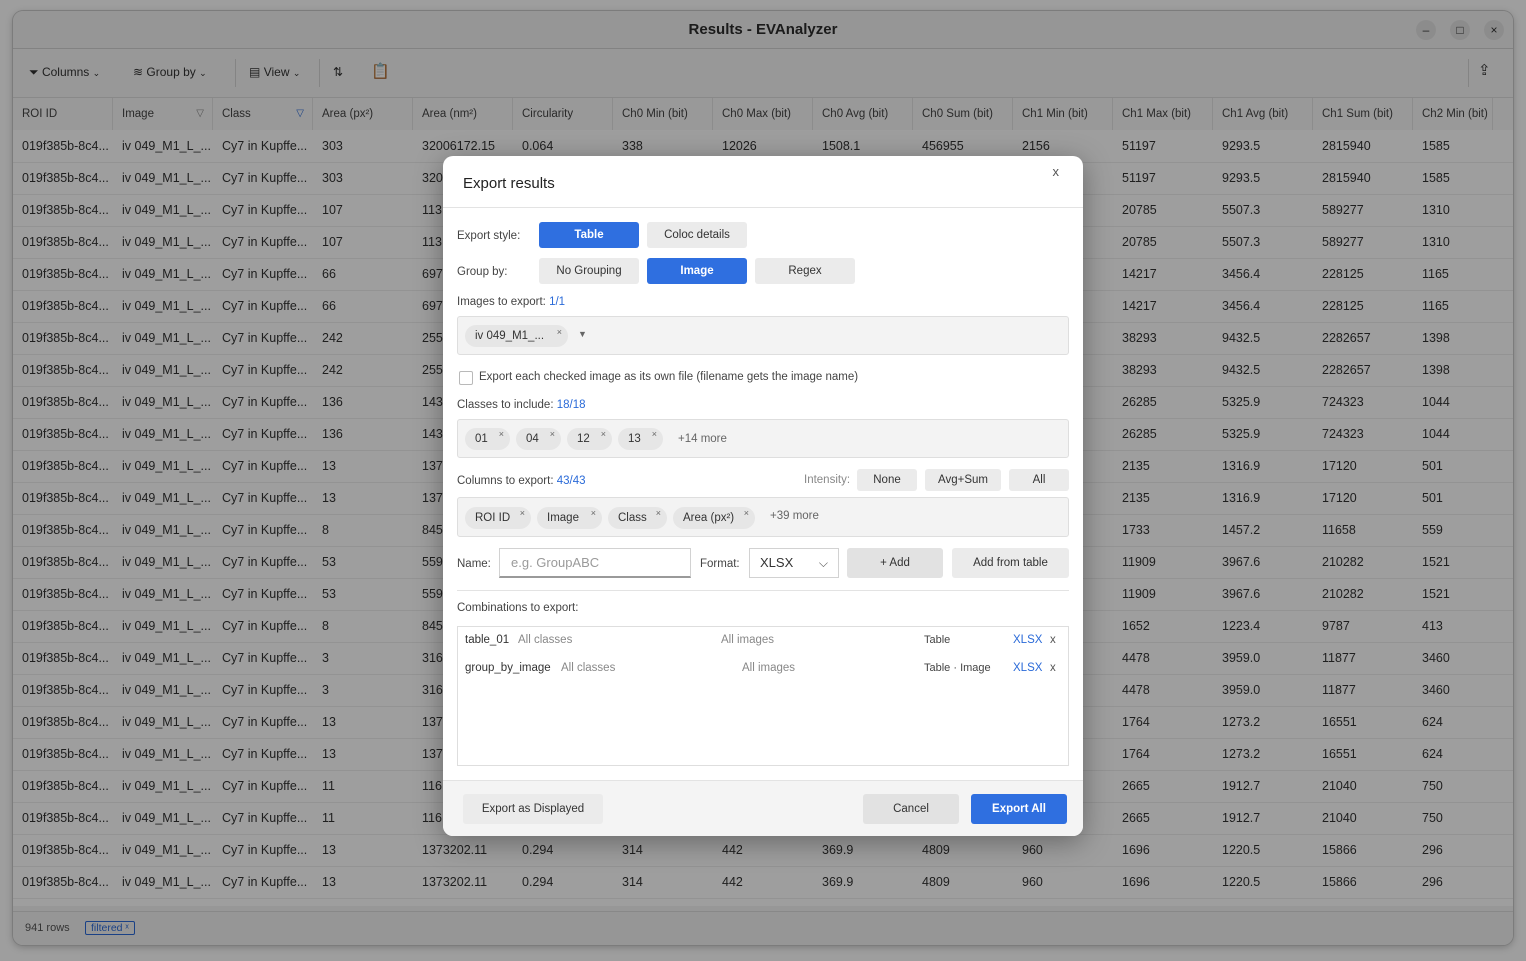 This screenshot has width=1526, height=961. Describe the element at coordinates (1484, 70) in the screenshot. I see `share-icon: ⇪` at that location.